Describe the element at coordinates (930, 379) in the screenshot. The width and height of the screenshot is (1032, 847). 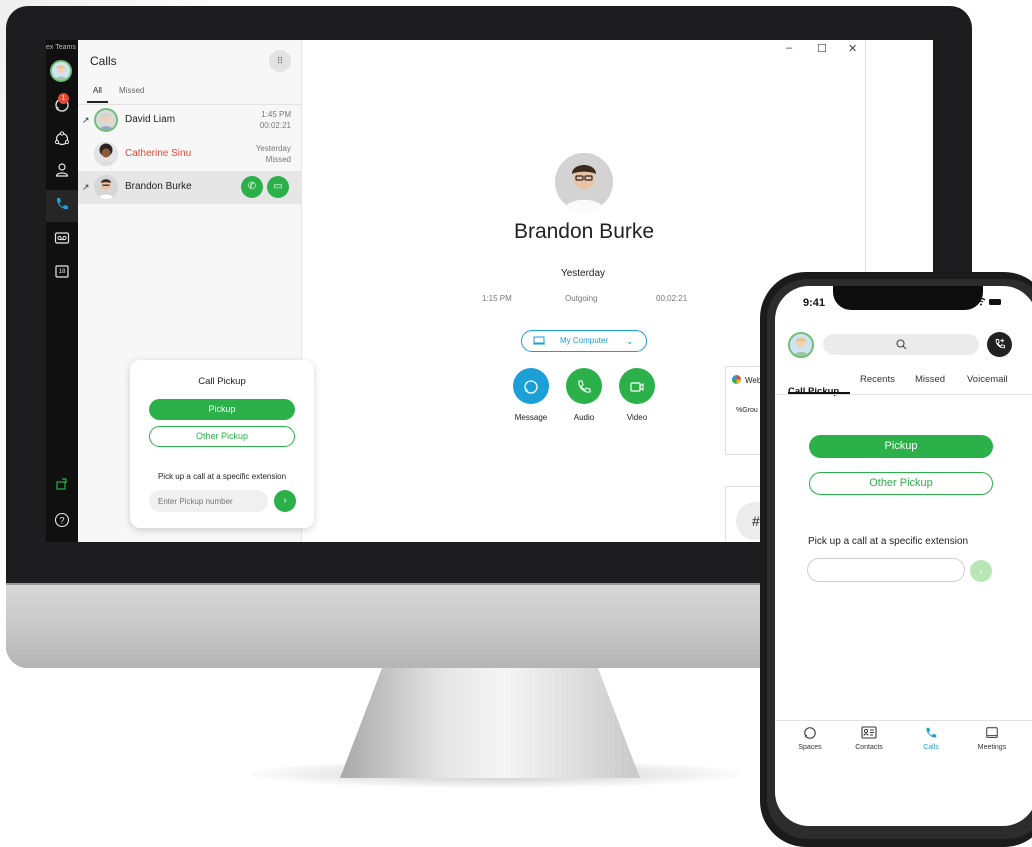
I see `phone-tab-missed: Missed` at that location.